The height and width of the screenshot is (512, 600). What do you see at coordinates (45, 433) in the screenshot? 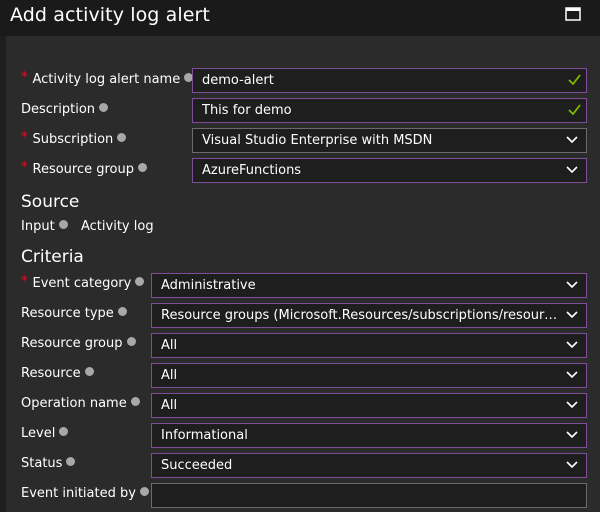
I see `level-label: Level` at bounding box center [45, 433].